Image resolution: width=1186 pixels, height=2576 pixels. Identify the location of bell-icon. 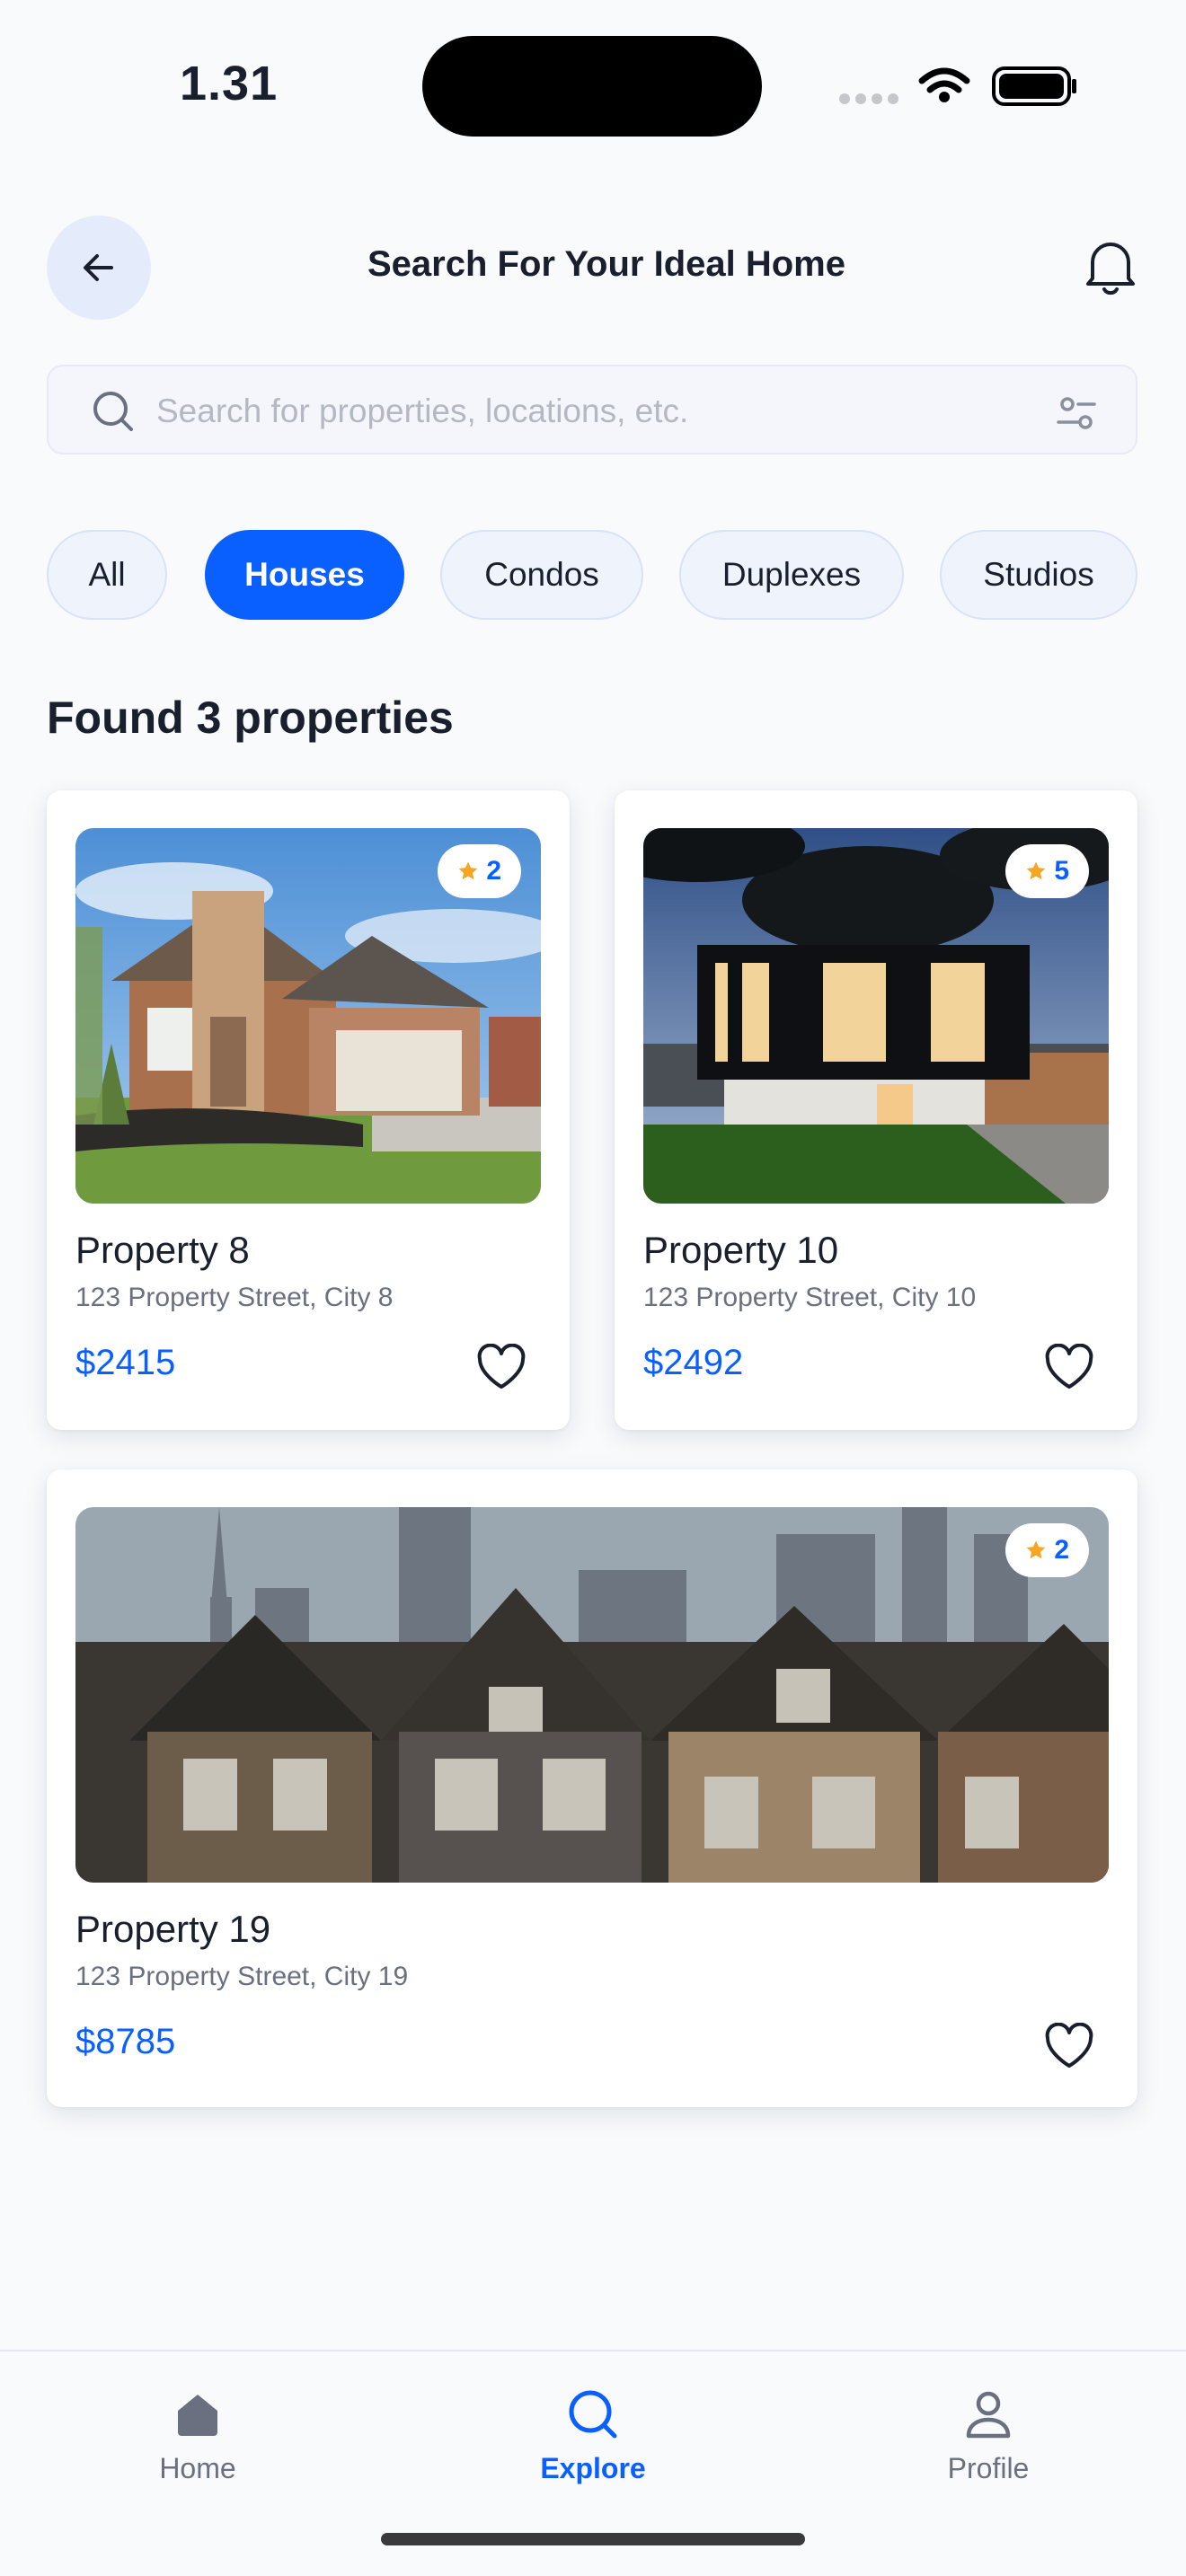
(1110, 266).